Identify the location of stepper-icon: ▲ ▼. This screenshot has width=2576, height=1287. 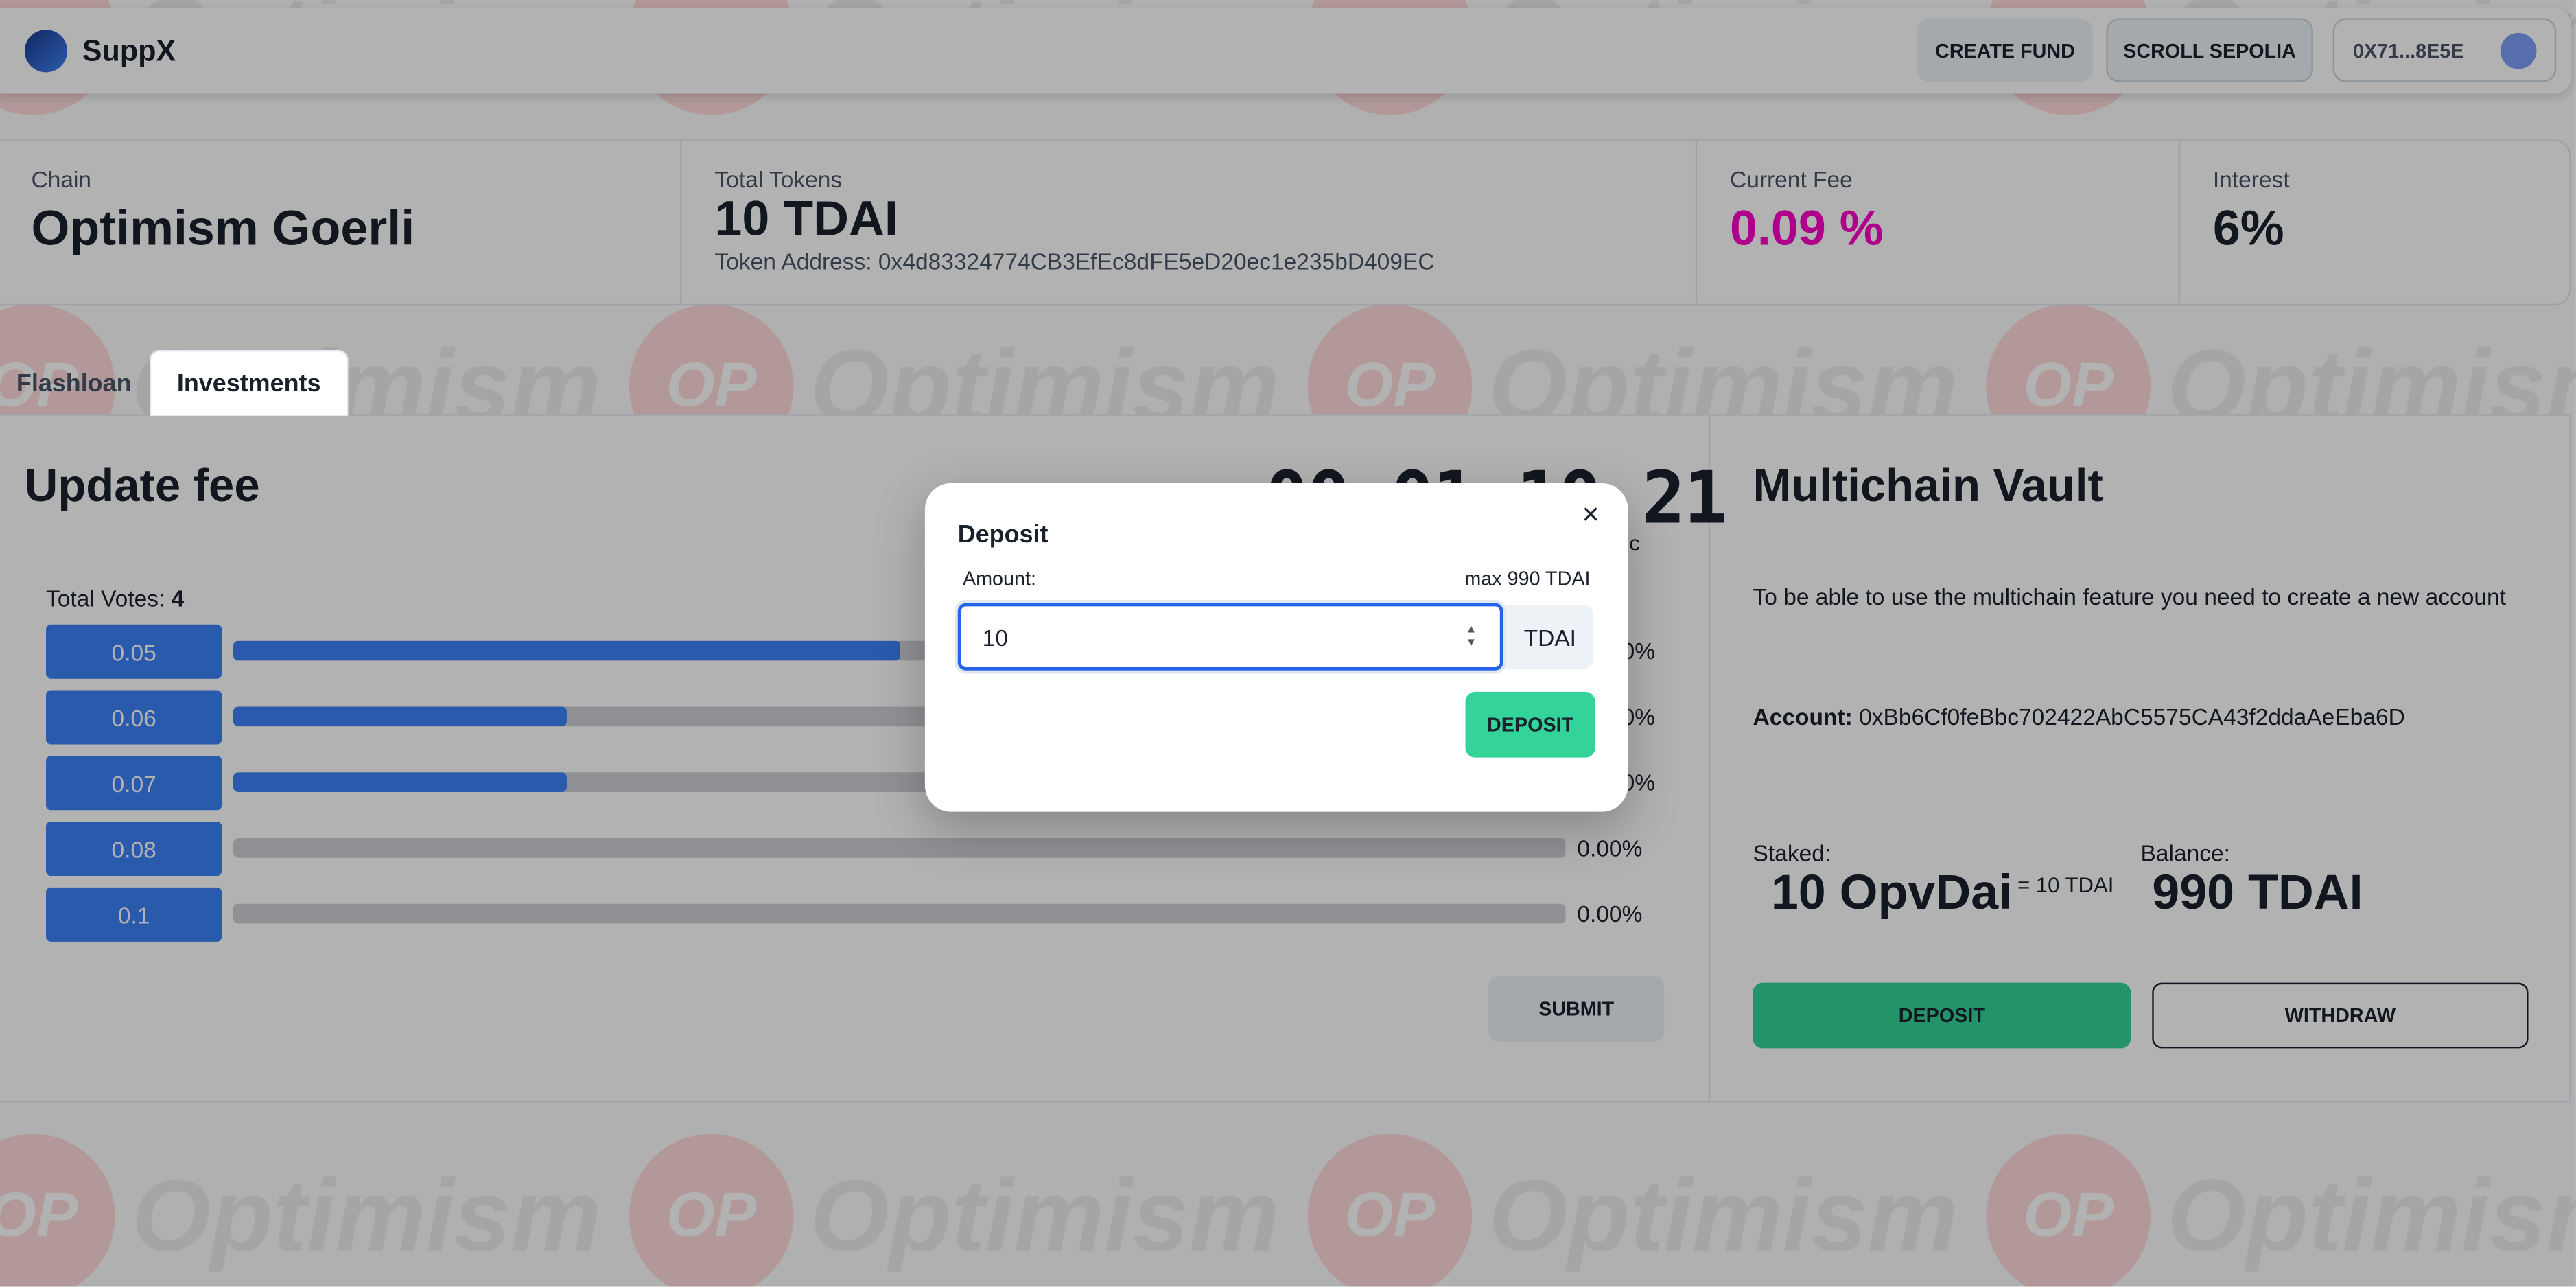
(1471, 638).